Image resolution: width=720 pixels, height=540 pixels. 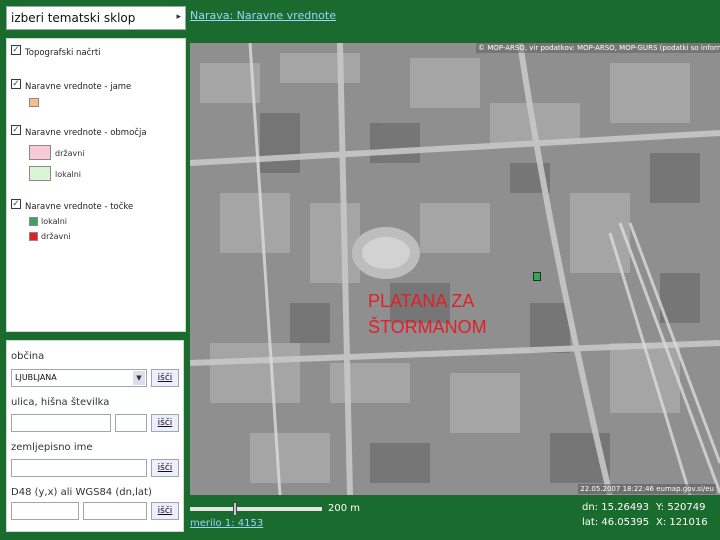 I want to click on obcina-search-button: išči, so click(x=165, y=378).